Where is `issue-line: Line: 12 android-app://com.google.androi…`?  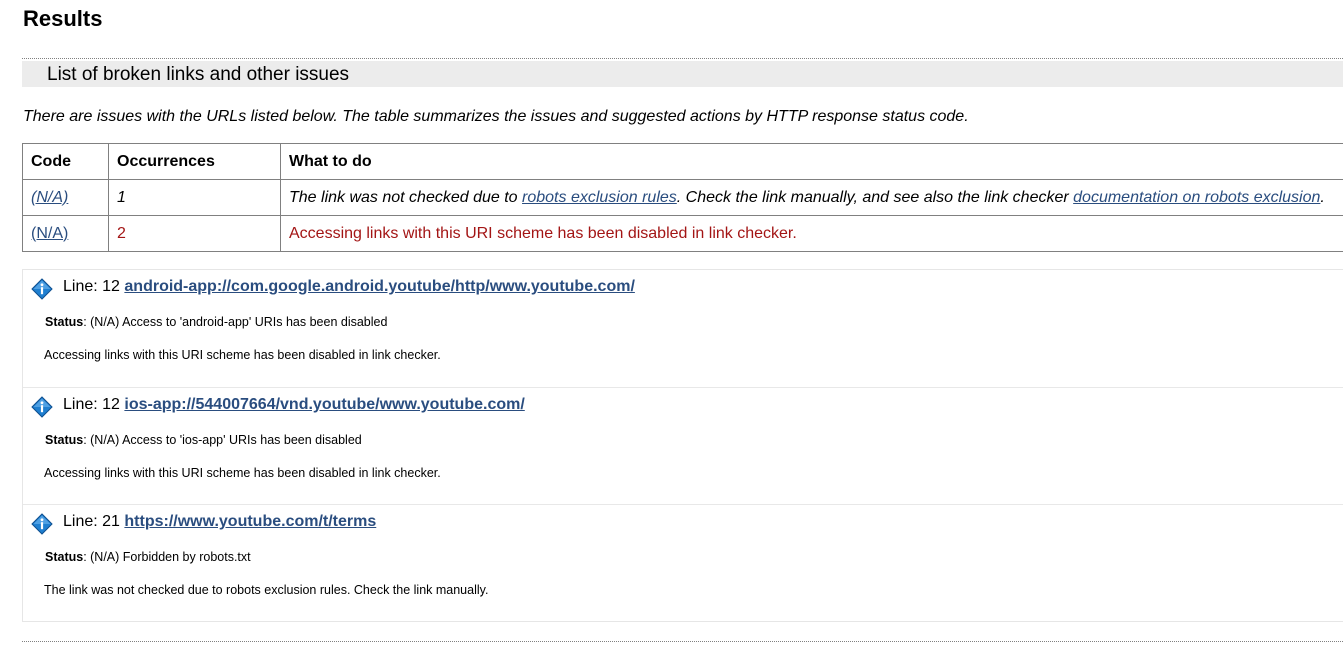 issue-line: Line: 12 android-app://com.google.androi… is located at coordinates (349, 287).